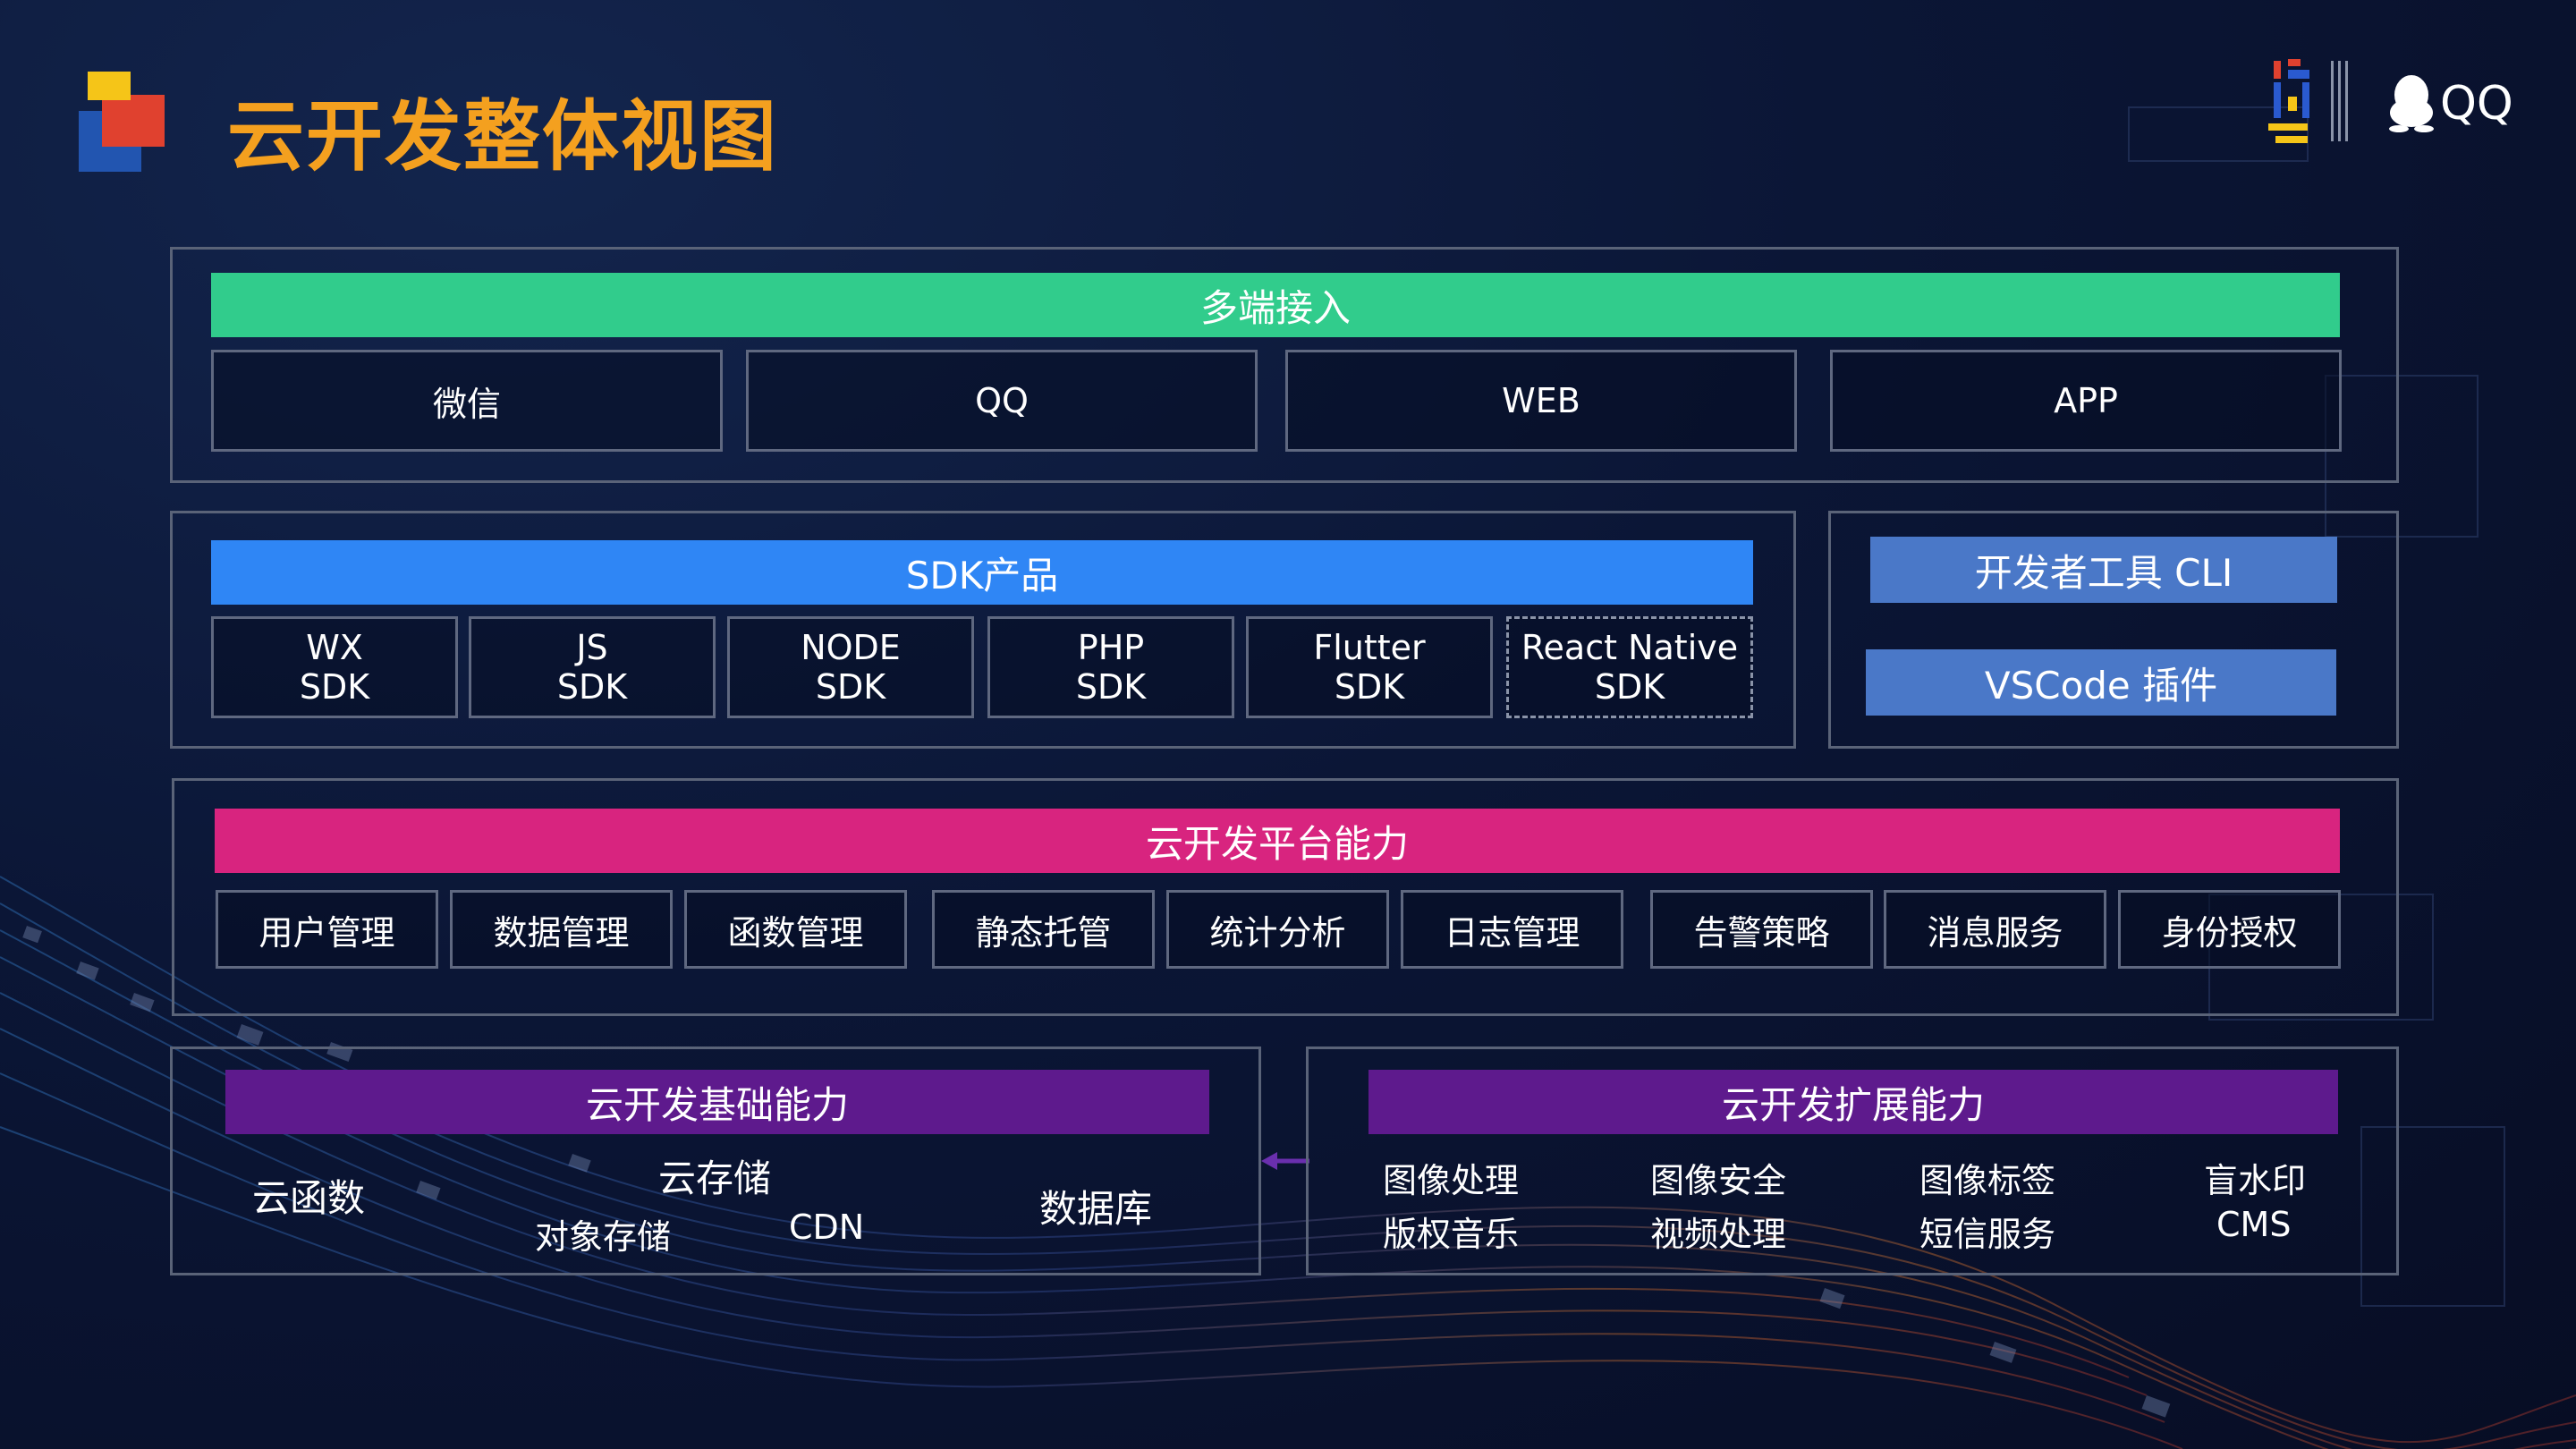 The image size is (2576, 1449). I want to click on sdk-item-php: PHP SDK, so click(1110, 667).